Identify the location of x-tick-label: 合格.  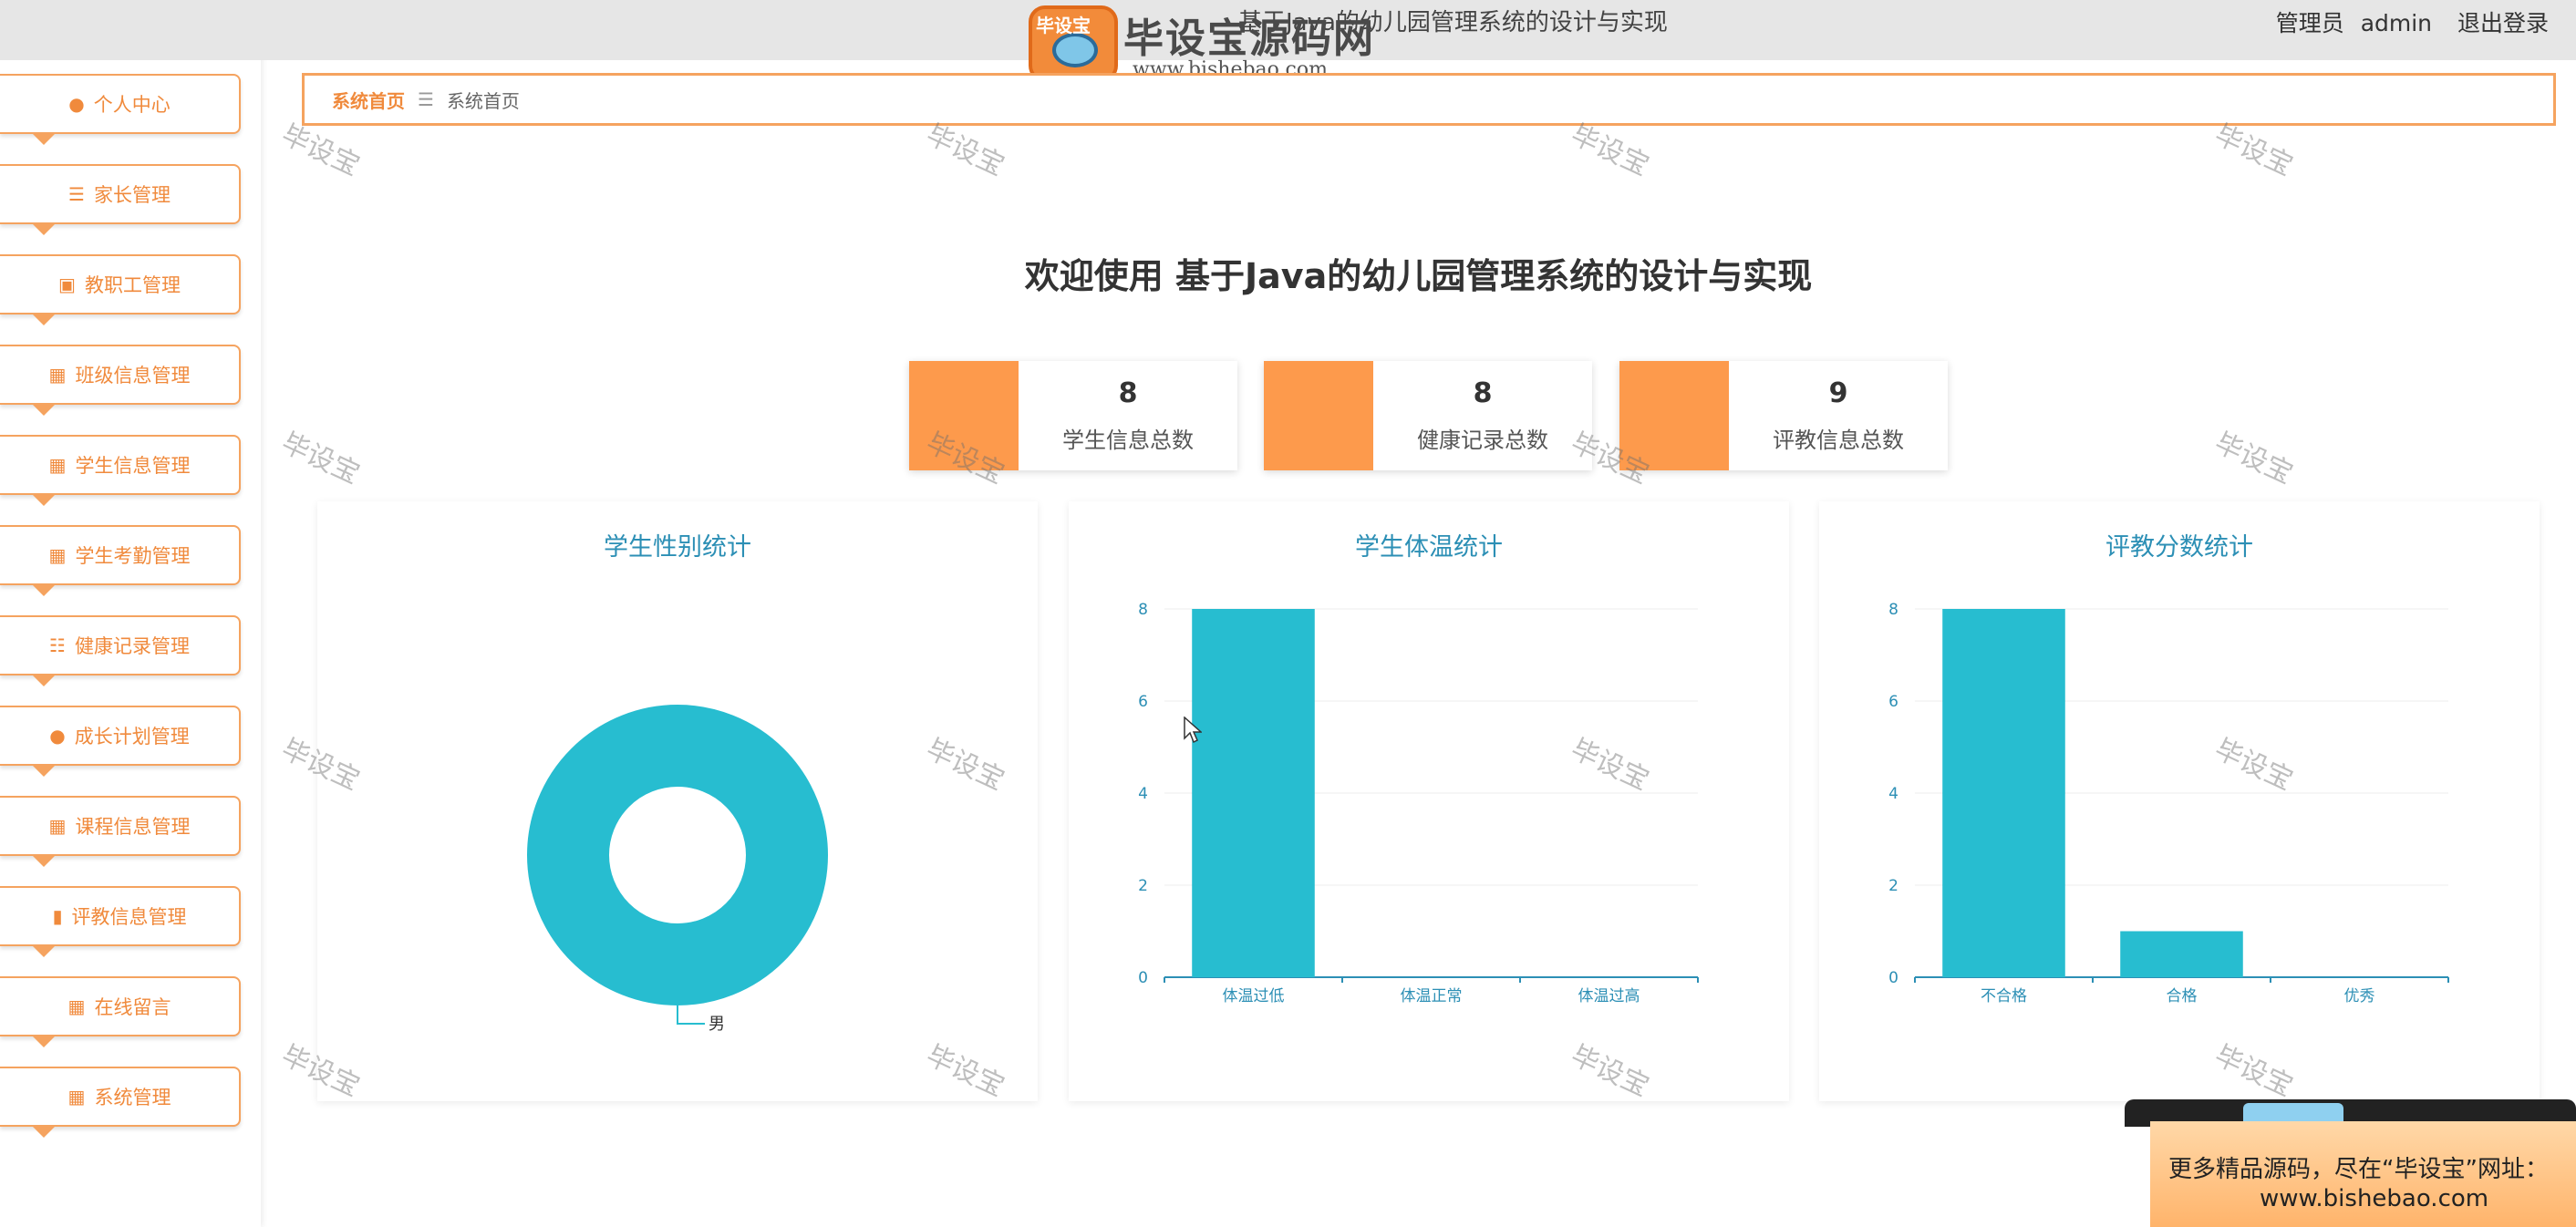
(2182, 996).